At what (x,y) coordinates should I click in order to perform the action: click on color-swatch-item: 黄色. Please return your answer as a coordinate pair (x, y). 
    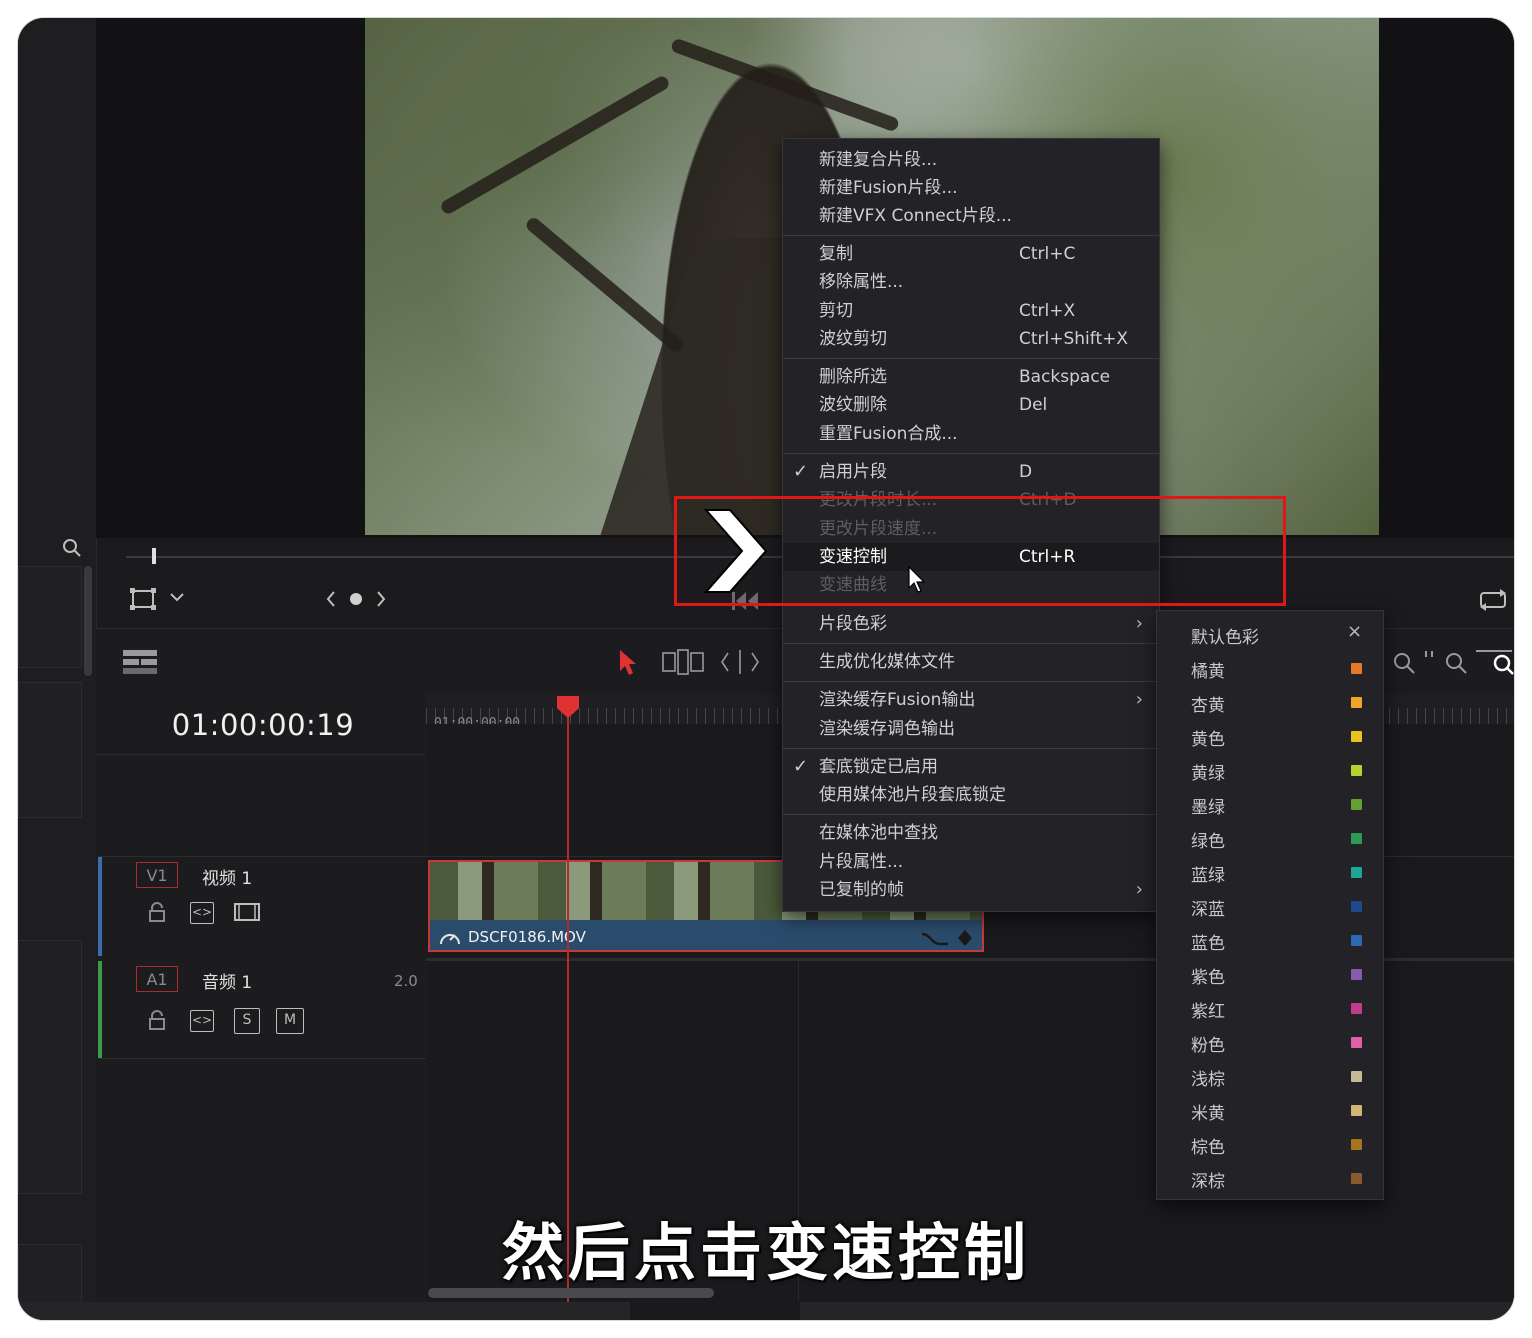
    Looking at the image, I should click on (1270, 736).